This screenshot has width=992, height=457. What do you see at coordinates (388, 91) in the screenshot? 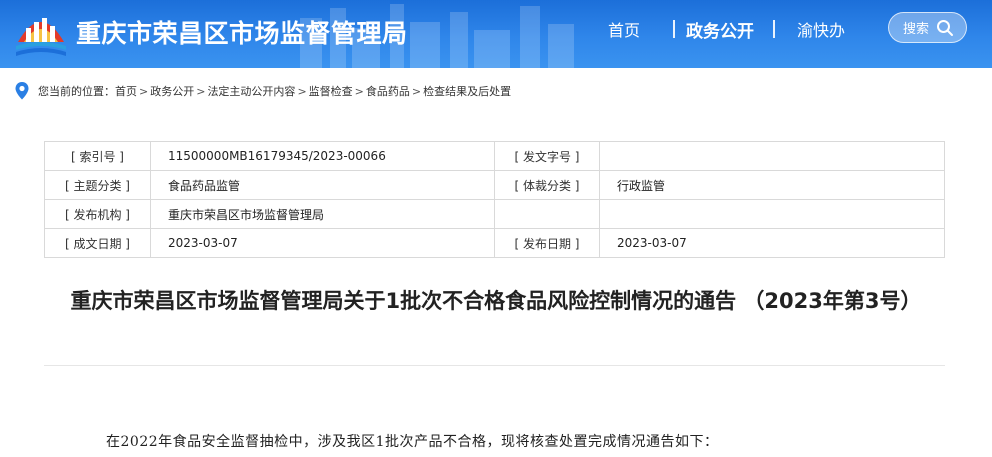
I see `breadcrumb-item: 食品药品` at bounding box center [388, 91].